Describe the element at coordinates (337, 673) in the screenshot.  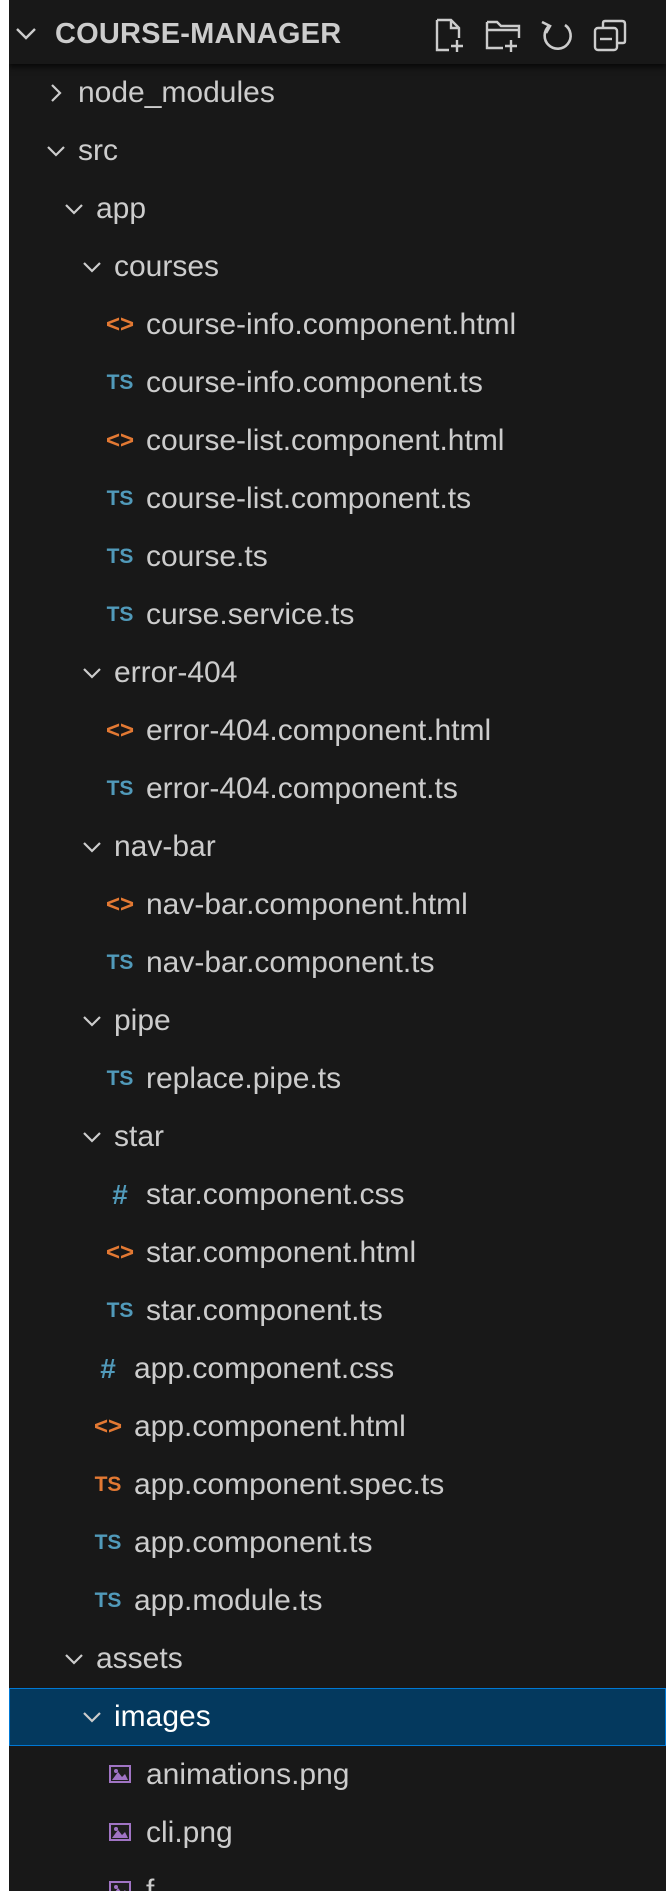
I see `folder-item: error-404` at that location.